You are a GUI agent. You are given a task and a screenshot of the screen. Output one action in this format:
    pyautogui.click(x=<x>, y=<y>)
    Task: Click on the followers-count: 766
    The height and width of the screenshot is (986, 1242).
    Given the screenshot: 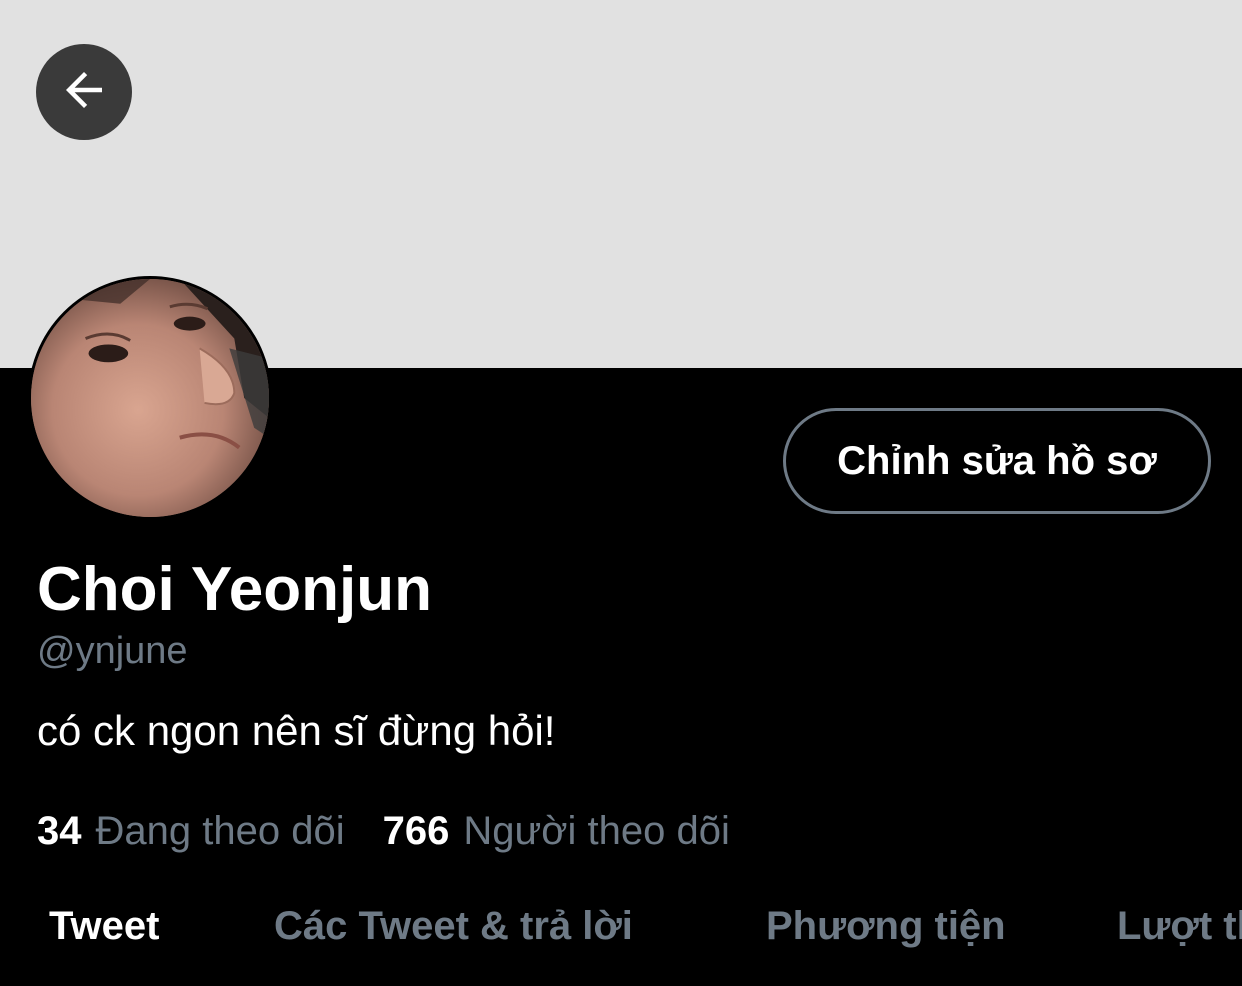 What is the action you would take?
    pyautogui.click(x=416, y=831)
    